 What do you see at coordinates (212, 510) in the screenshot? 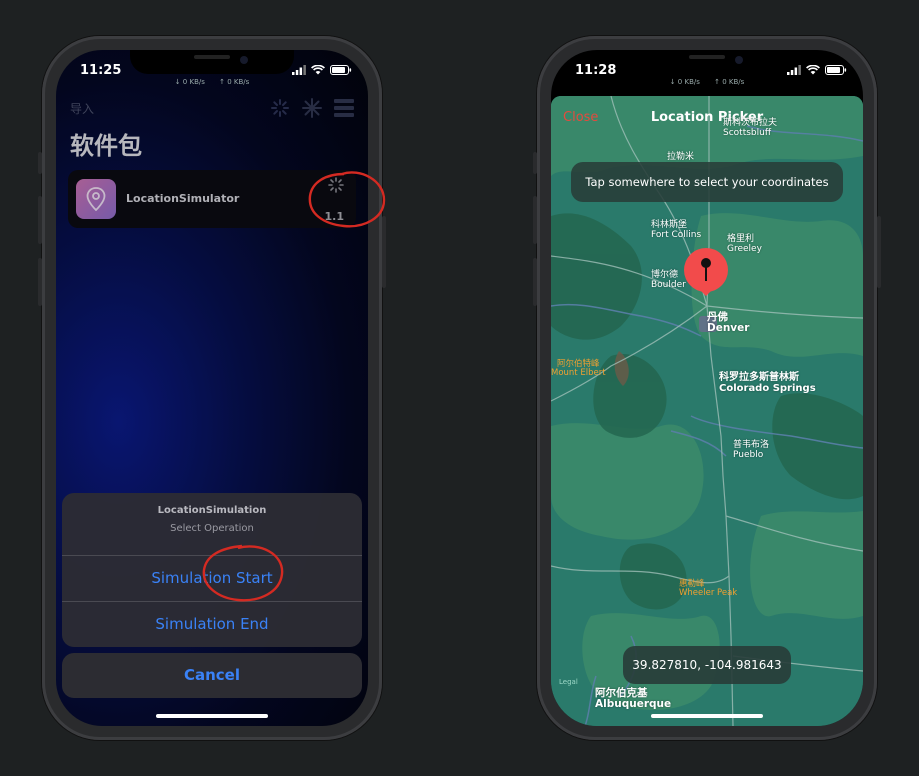
I see `action-sheet-title: LocationSimulation` at bounding box center [212, 510].